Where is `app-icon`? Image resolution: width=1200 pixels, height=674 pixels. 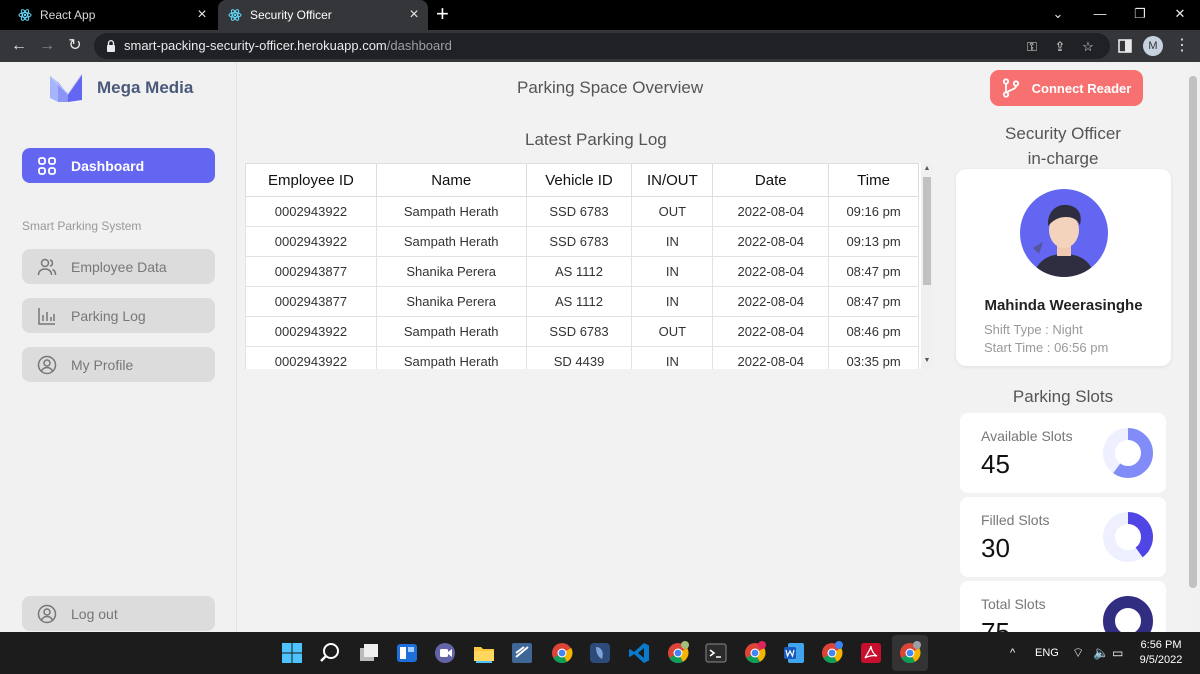
app-icon is located at coordinates (600, 653).